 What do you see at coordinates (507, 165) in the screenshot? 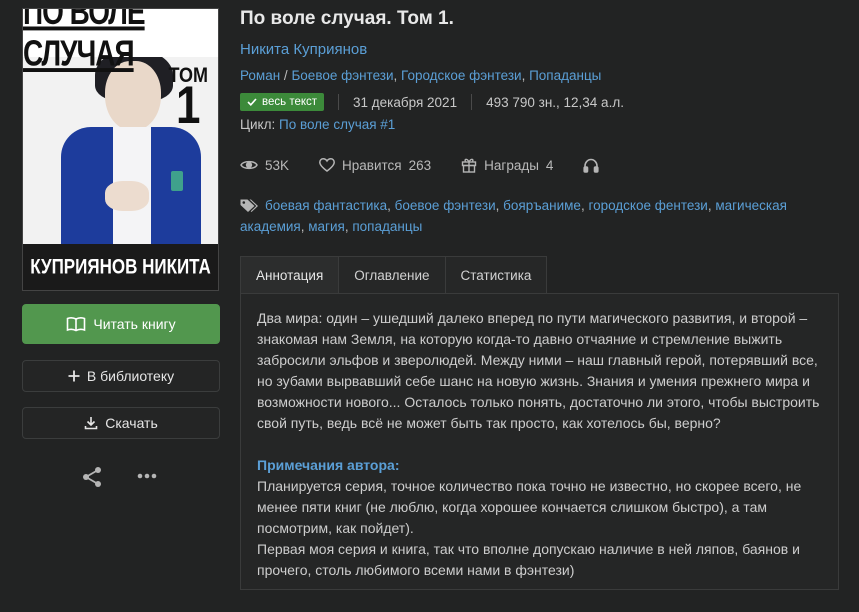
I see `awards-stat: Награды 4` at bounding box center [507, 165].